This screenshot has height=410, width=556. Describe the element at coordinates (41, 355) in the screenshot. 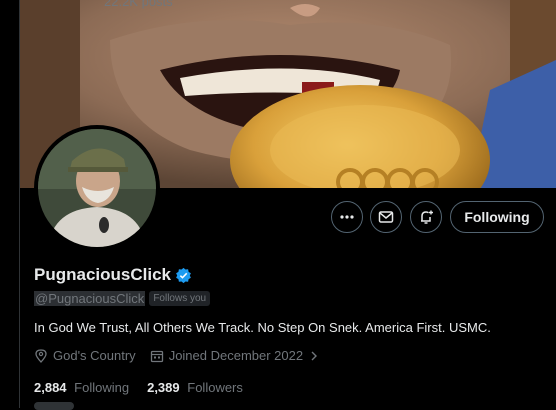

I see `location-pin-icon` at that location.